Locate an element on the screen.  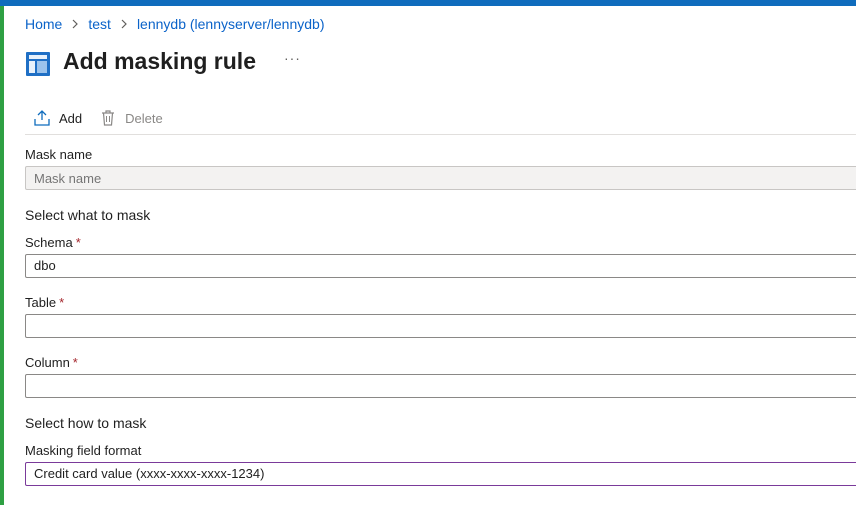
masking-format-label: Masking field format is located at coordinates (83, 450).